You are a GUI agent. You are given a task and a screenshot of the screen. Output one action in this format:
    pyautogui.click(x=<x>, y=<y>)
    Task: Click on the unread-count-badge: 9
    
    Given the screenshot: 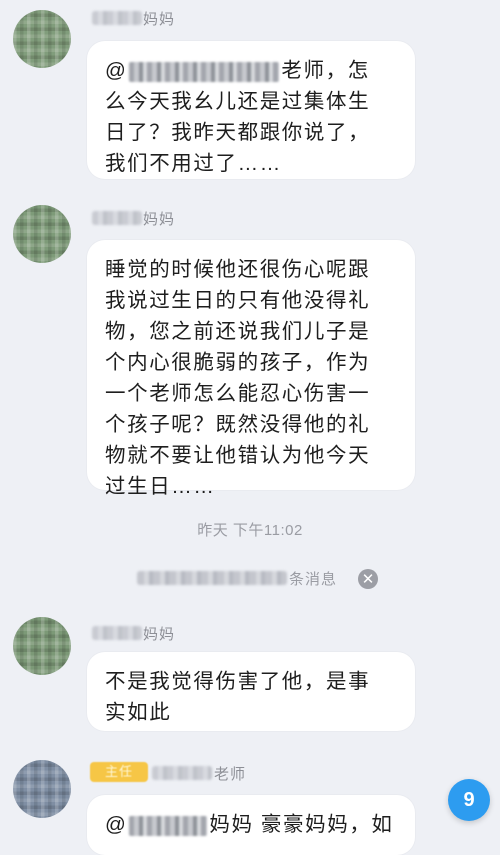 What is the action you would take?
    pyautogui.click(x=469, y=800)
    